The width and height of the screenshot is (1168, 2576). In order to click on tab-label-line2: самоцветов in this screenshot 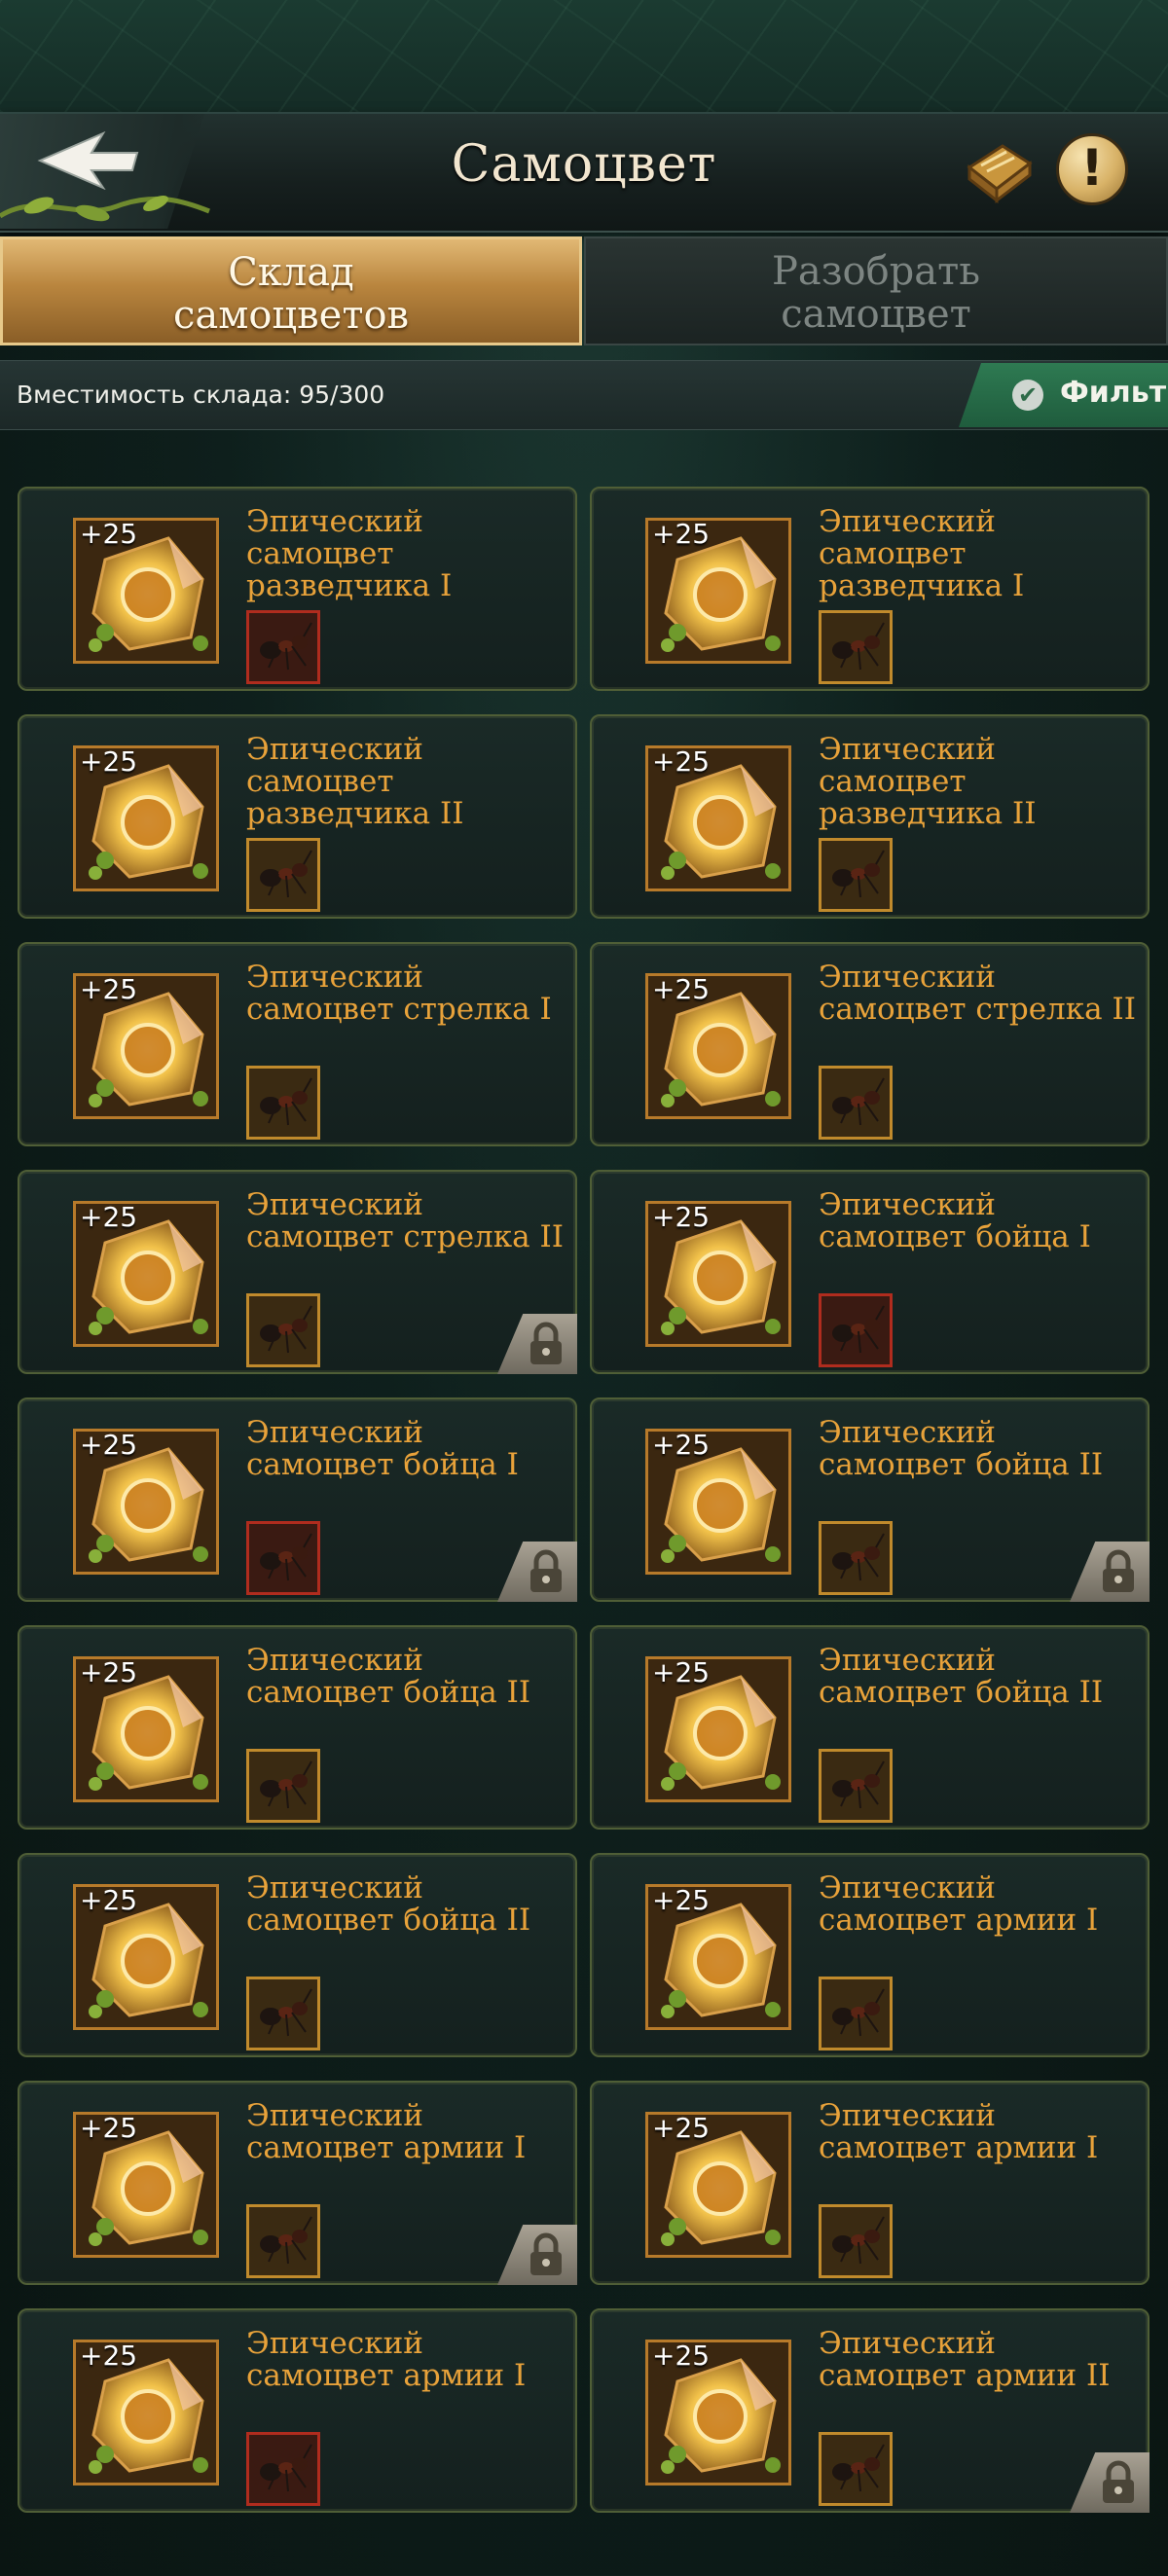, I will do `click(291, 315)`.